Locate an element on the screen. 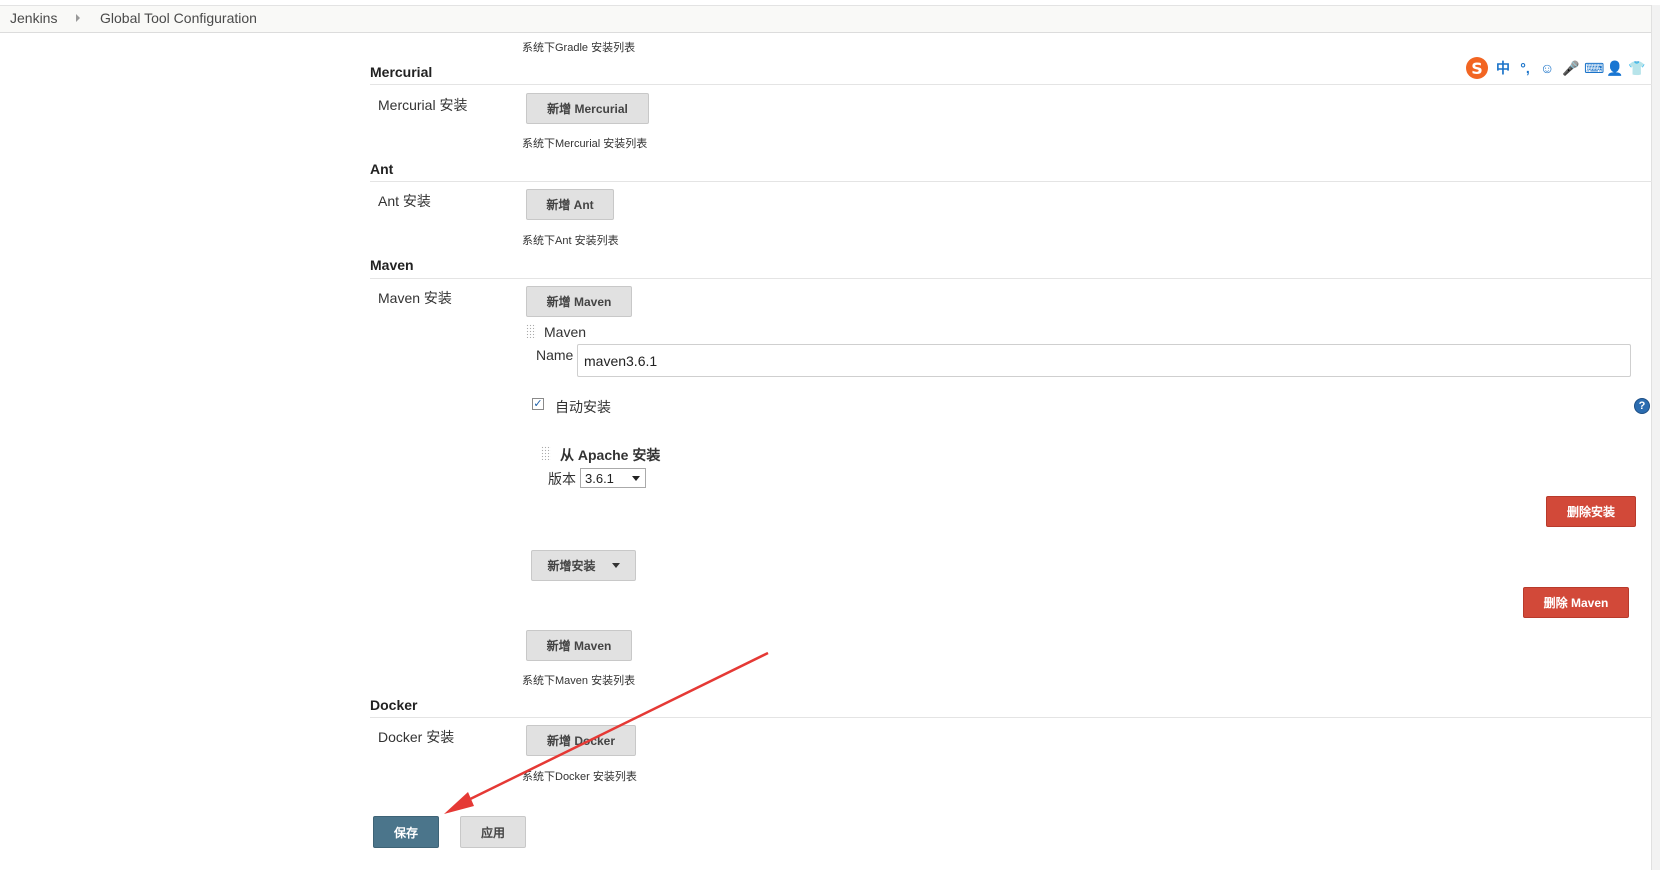  ant-list-description: 系统下Ant 安装列表 is located at coordinates (570, 241).